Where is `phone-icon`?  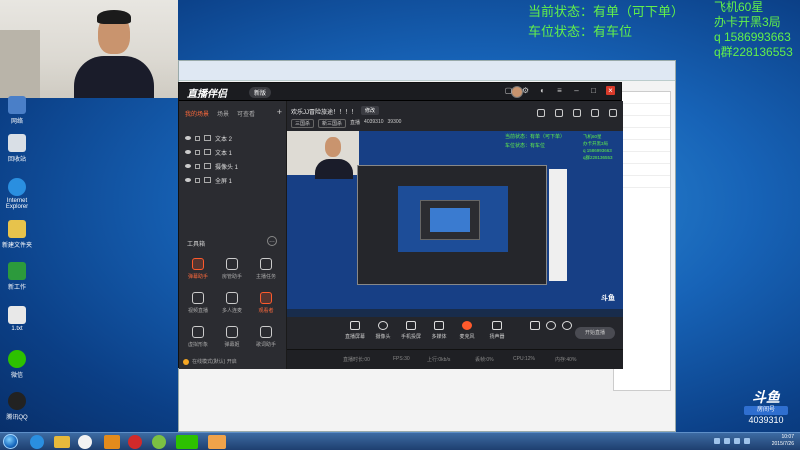
phone-icon is located at coordinates (411, 325).